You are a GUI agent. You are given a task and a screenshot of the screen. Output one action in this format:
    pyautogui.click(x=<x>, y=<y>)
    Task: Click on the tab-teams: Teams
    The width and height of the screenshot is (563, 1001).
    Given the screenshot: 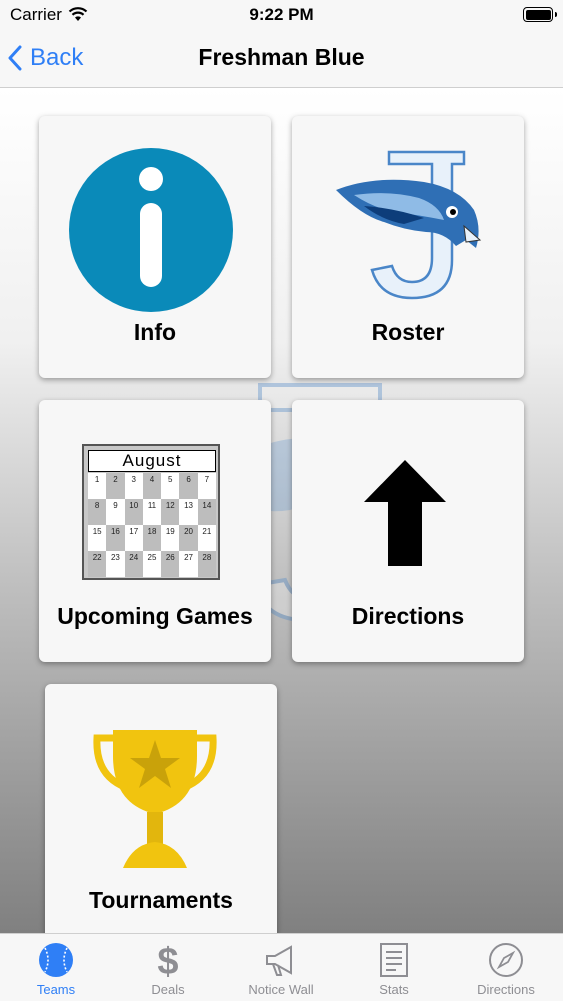 What is the action you would take?
    pyautogui.click(x=56, y=967)
    